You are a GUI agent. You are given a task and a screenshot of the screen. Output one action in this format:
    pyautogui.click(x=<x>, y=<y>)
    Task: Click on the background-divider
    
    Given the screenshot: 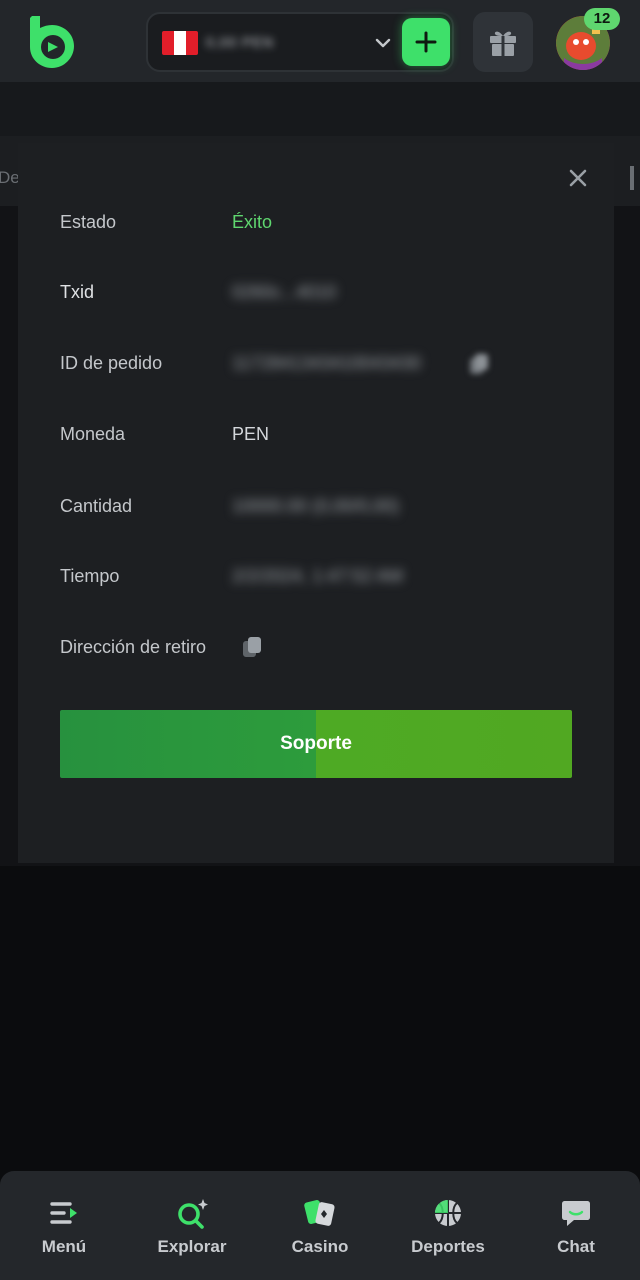 What is the action you would take?
    pyautogui.click(x=632, y=178)
    